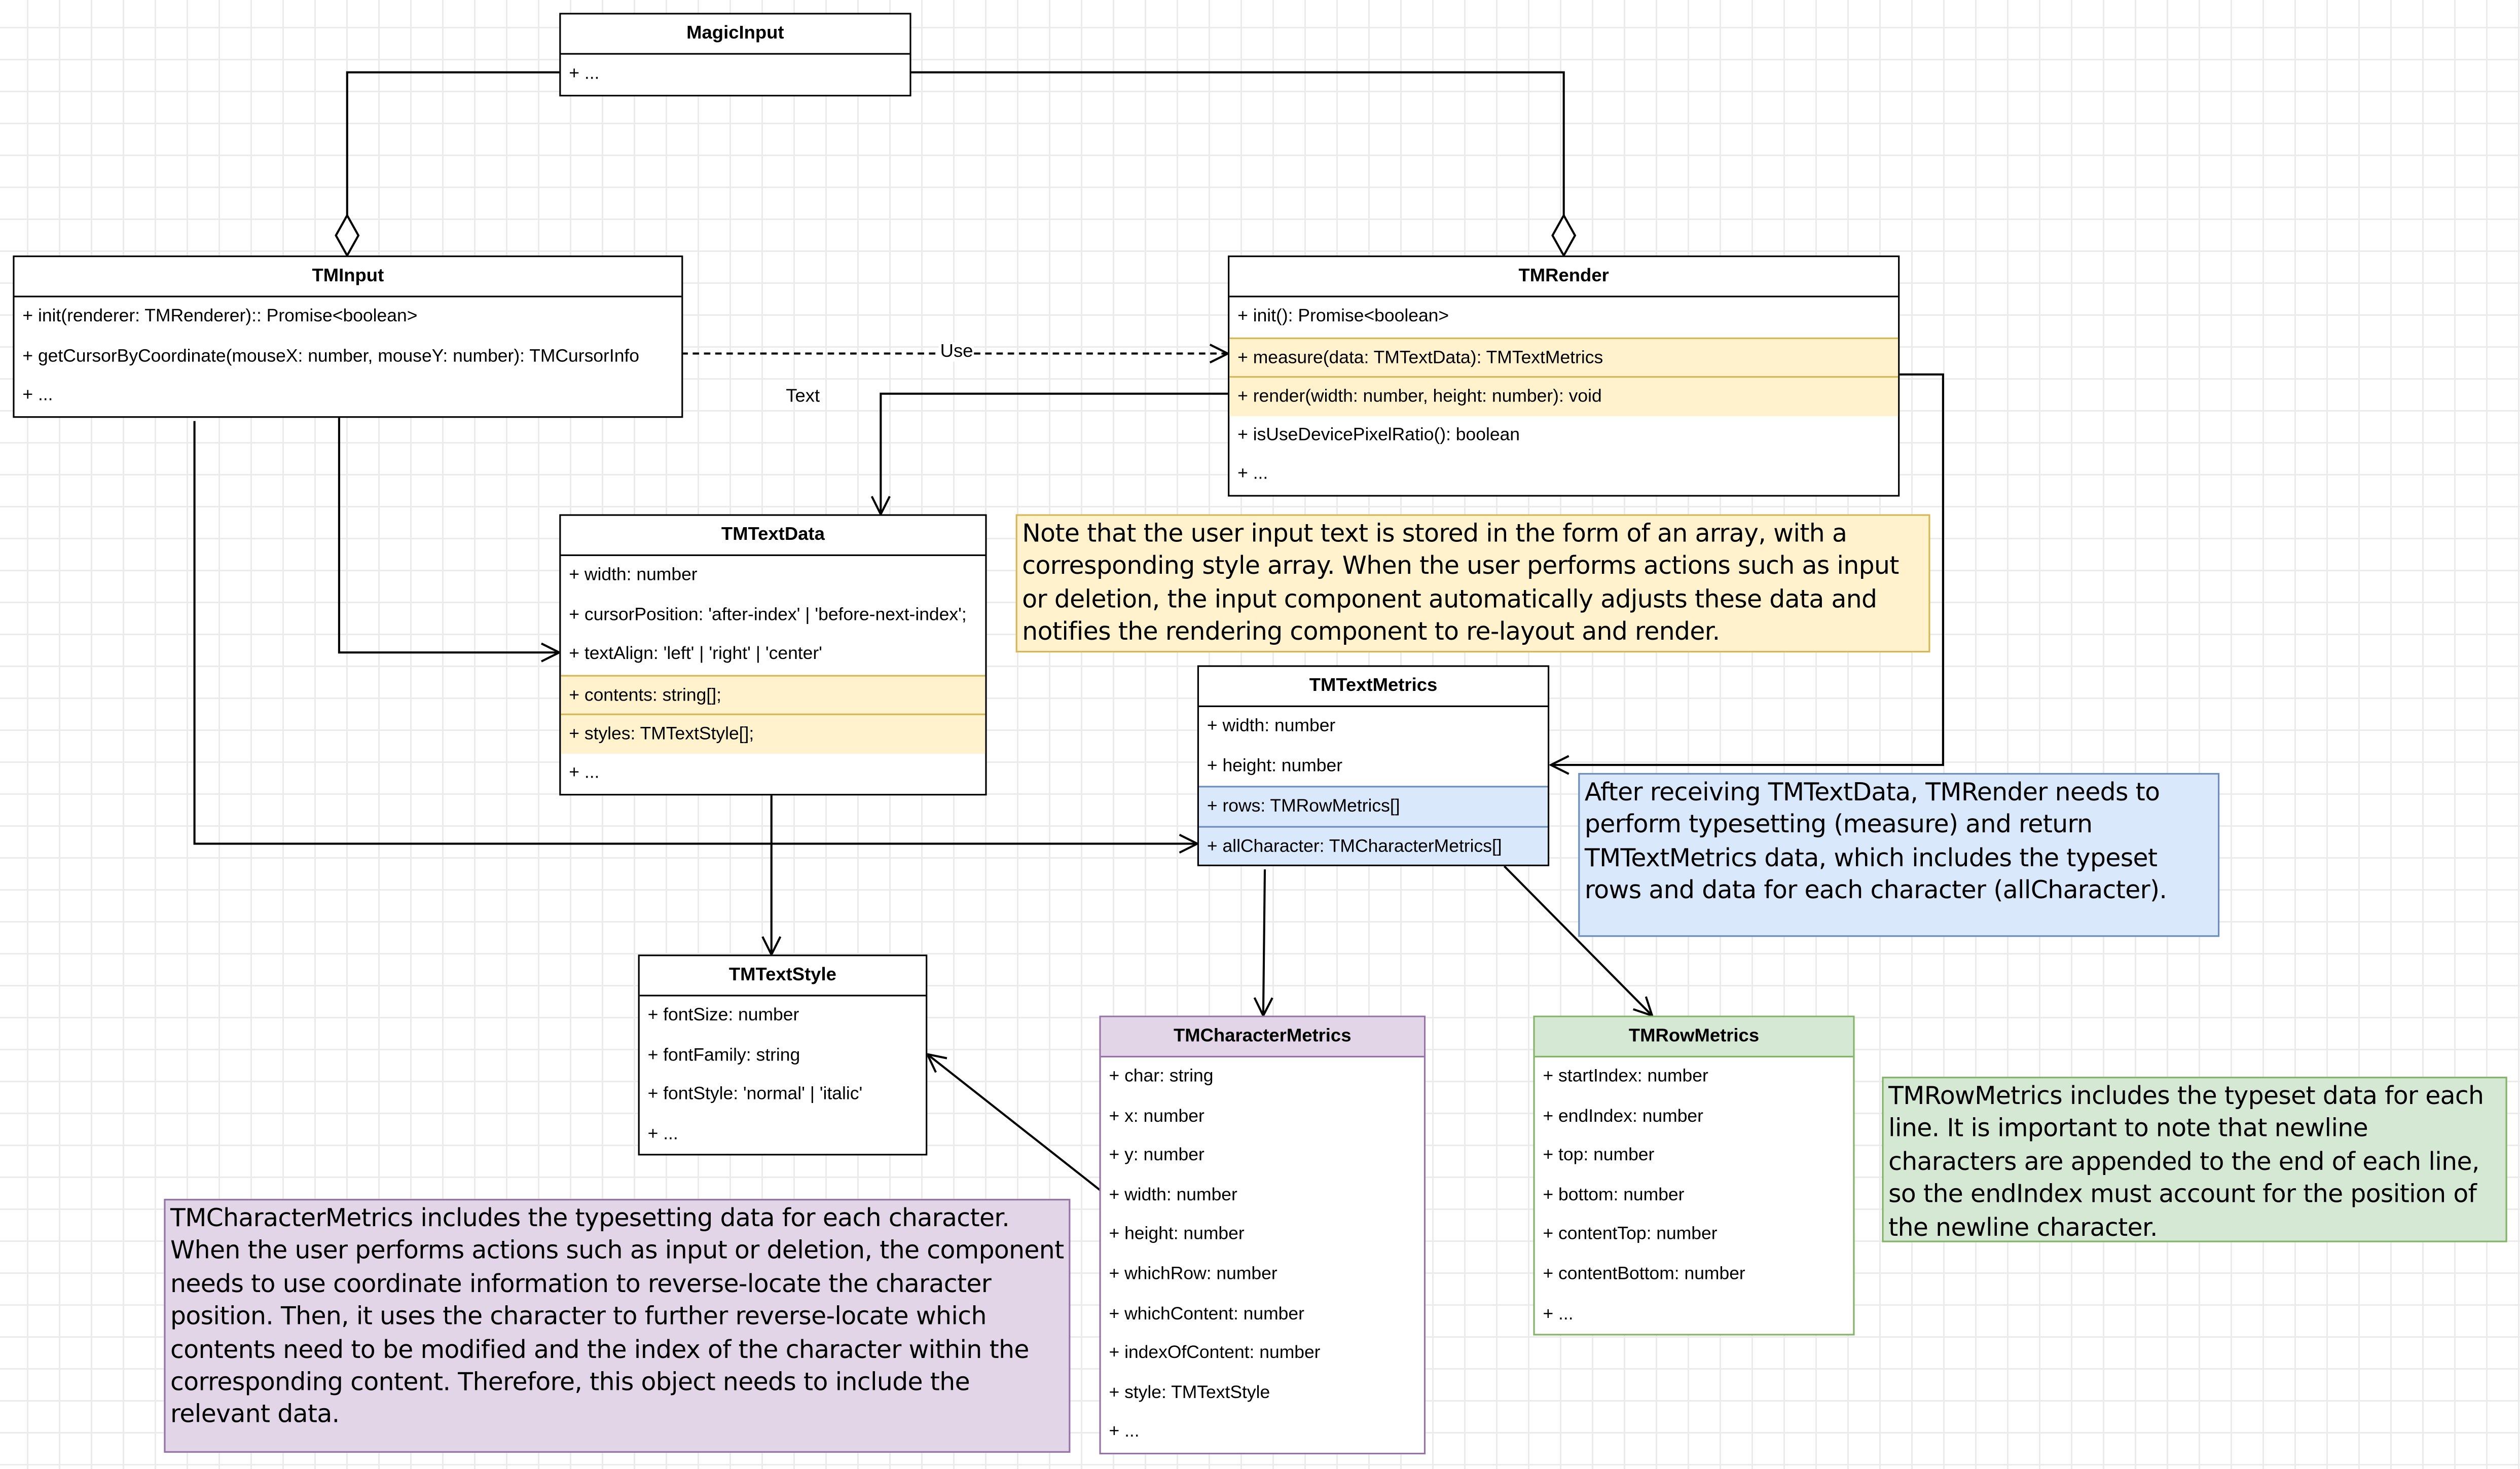 This screenshot has width=2520, height=1469. What do you see at coordinates (1237, 143) in the screenshot?
I see `aggregation-magicinput-tmrender` at bounding box center [1237, 143].